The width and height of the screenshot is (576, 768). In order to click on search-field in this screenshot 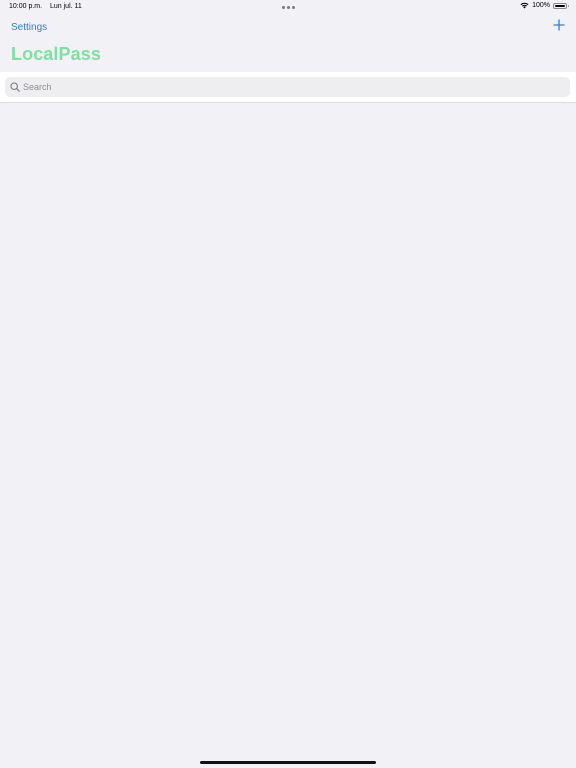, I will do `click(287, 87)`.